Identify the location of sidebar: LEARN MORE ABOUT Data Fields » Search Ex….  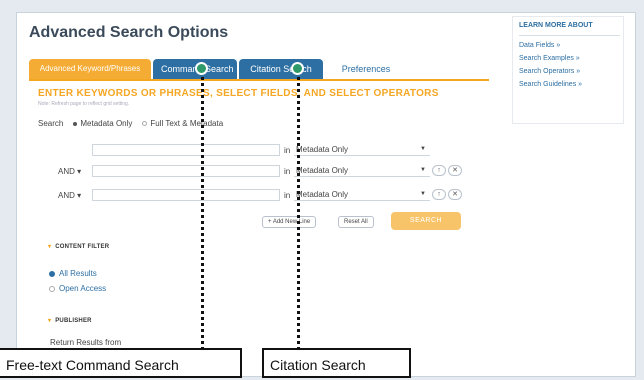
(569, 55).